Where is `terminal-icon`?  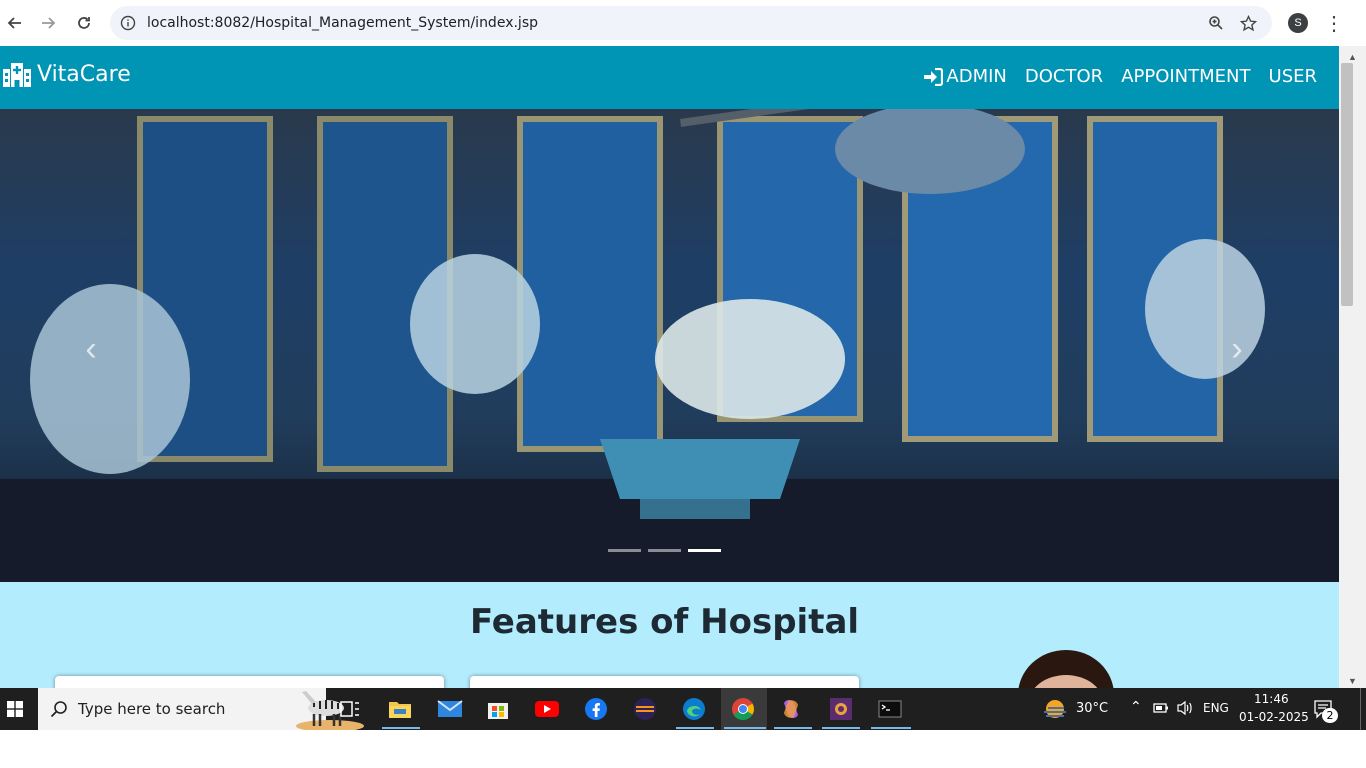 terminal-icon is located at coordinates (890, 709).